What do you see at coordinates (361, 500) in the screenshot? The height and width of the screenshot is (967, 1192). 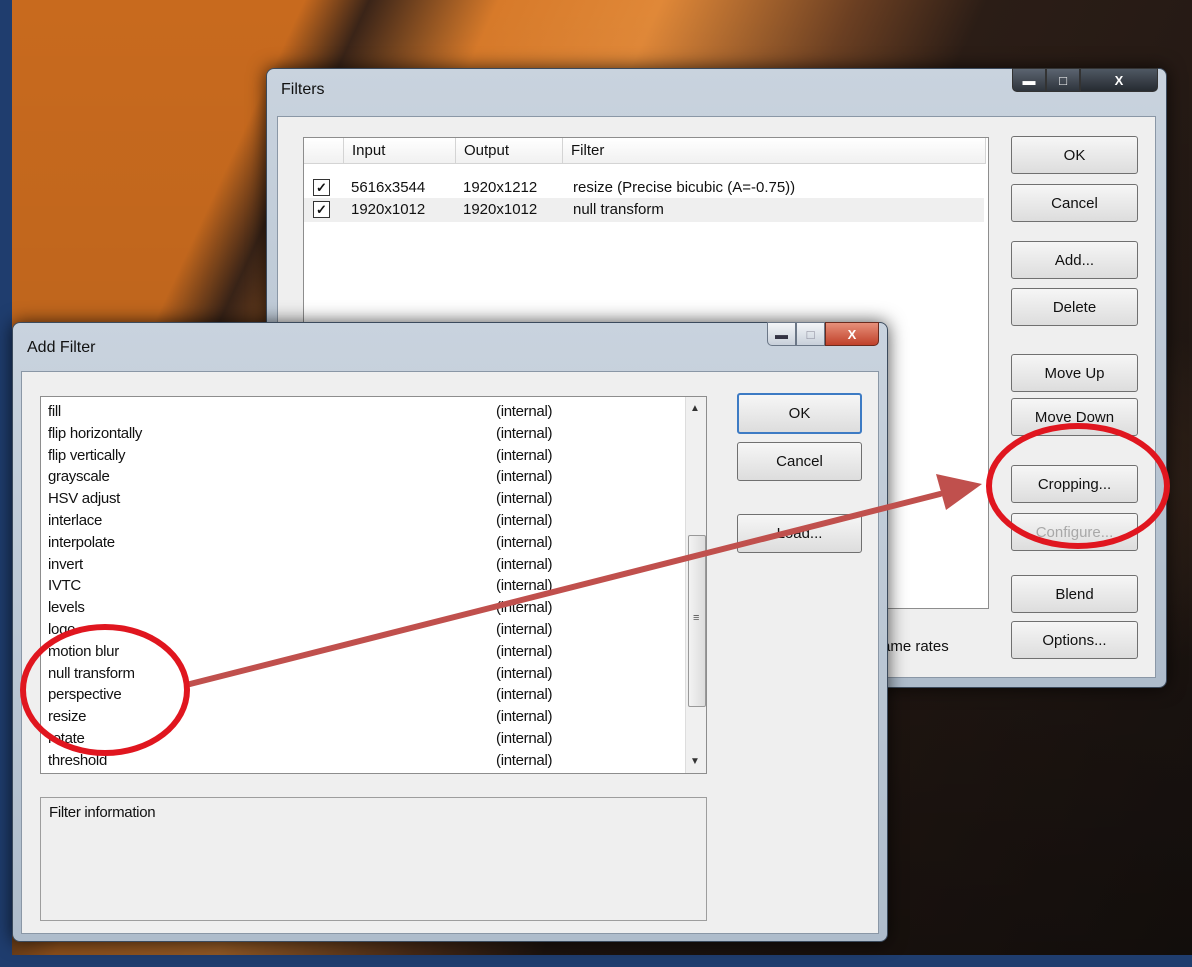 I see `filter-catalog-item: HSV adjust (internal)` at bounding box center [361, 500].